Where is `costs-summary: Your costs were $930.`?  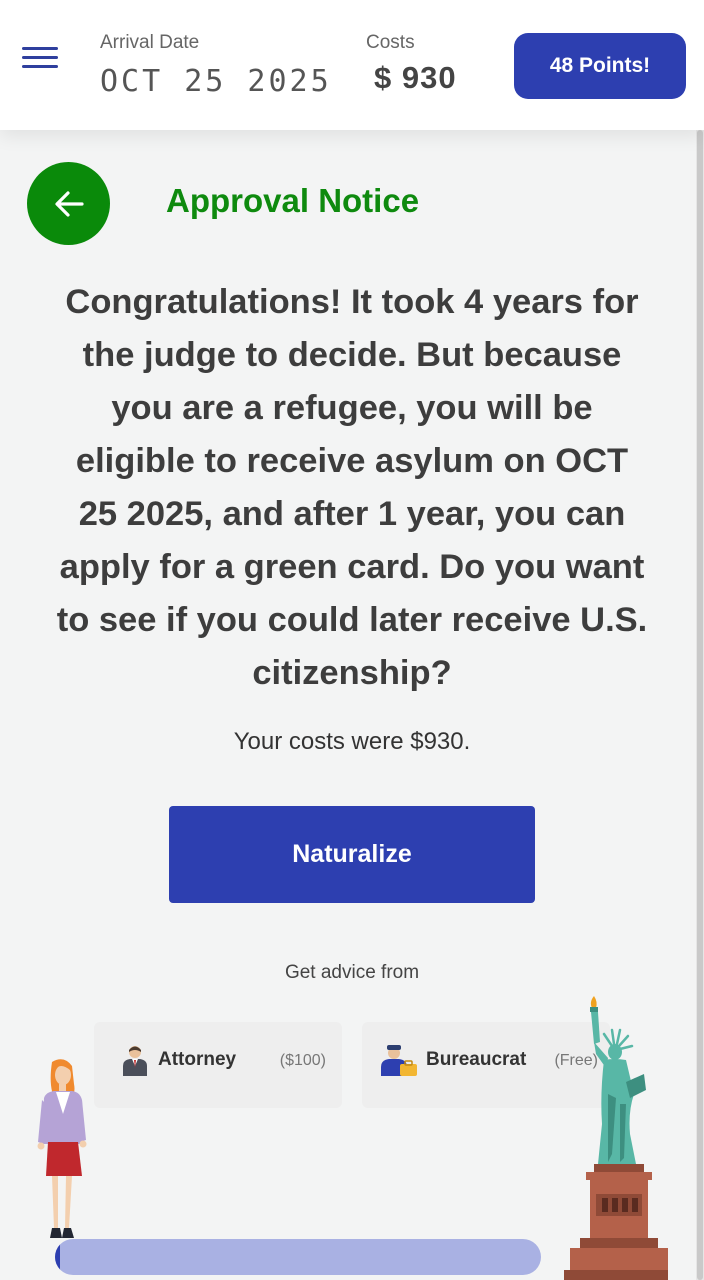 costs-summary: Your costs were $930. is located at coordinates (352, 741).